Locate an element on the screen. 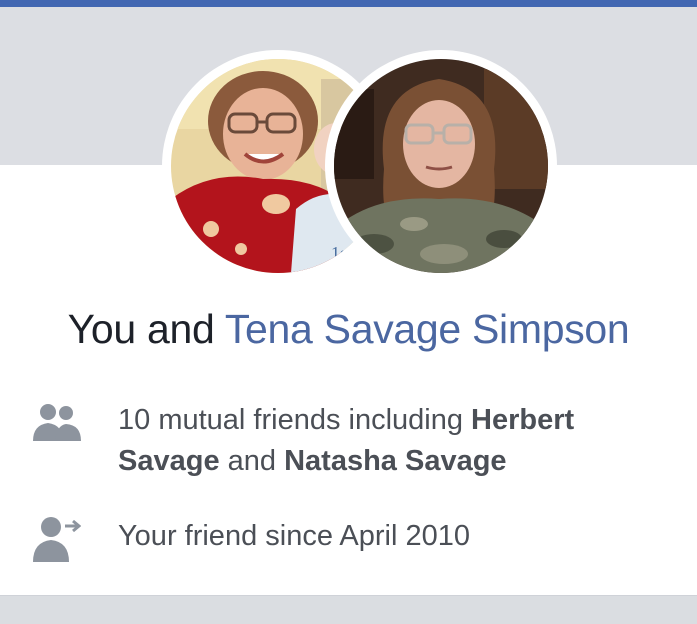 This screenshot has width=697, height=624. profile-photo-friend is located at coordinates (441, 166).